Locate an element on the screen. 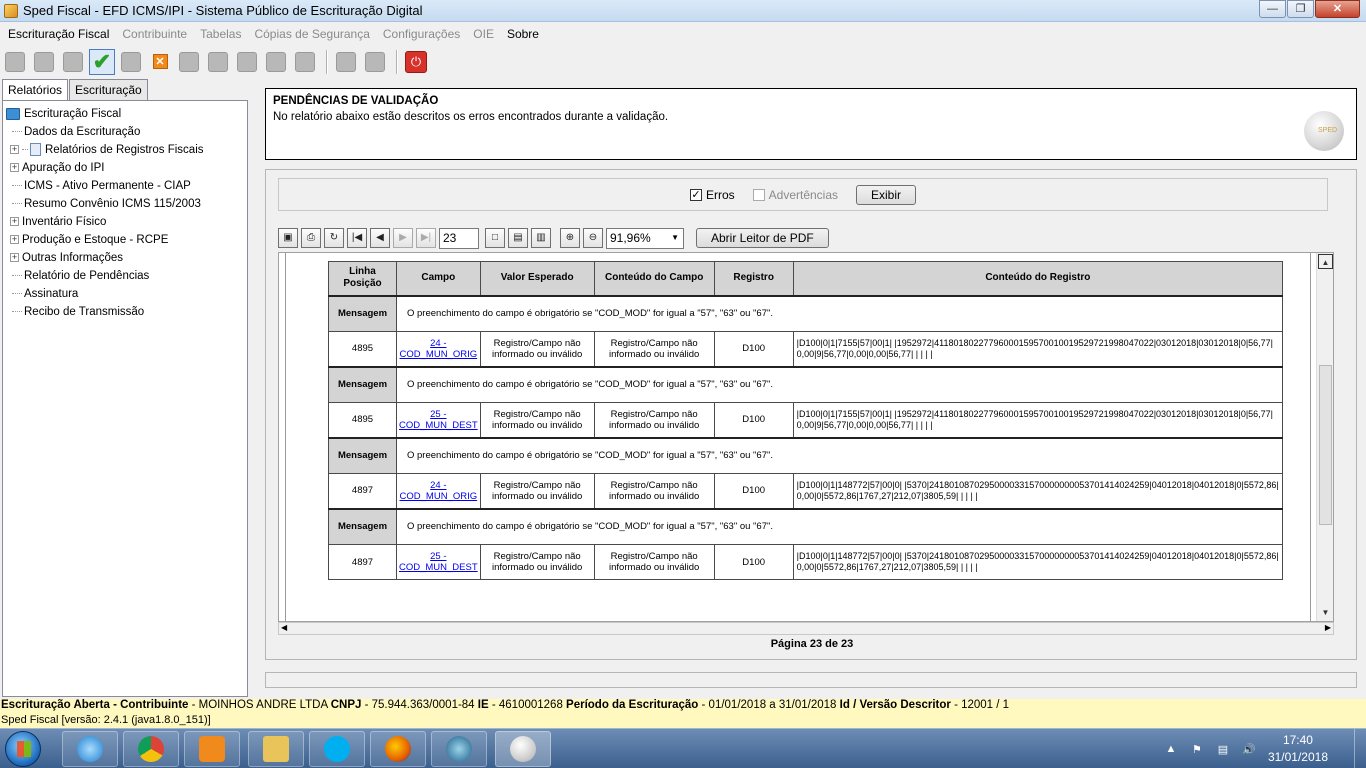 The height and width of the screenshot is (768, 1366). receipt-icon is located at coordinates (276, 62).